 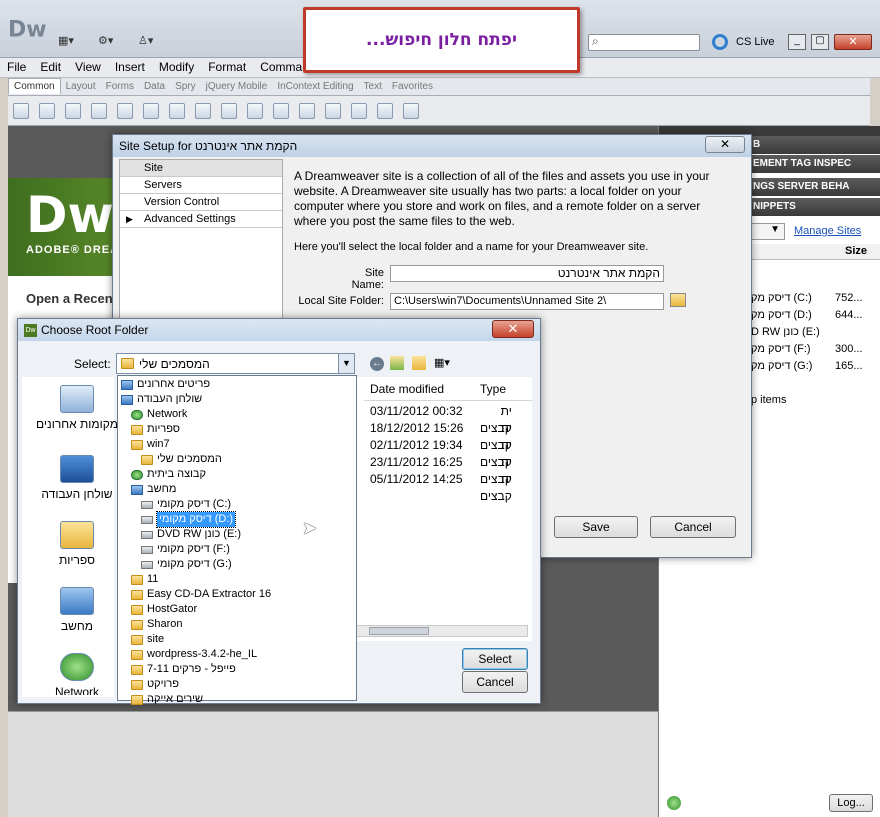 I want to click on connect-status-icon, so click(x=674, y=803).